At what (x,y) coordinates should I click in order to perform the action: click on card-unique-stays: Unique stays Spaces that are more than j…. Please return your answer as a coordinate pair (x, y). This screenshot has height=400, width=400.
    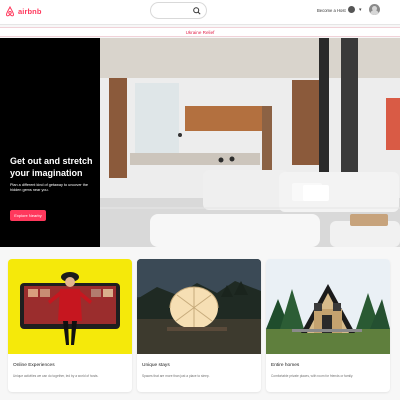
    Looking at the image, I should click on (199, 325).